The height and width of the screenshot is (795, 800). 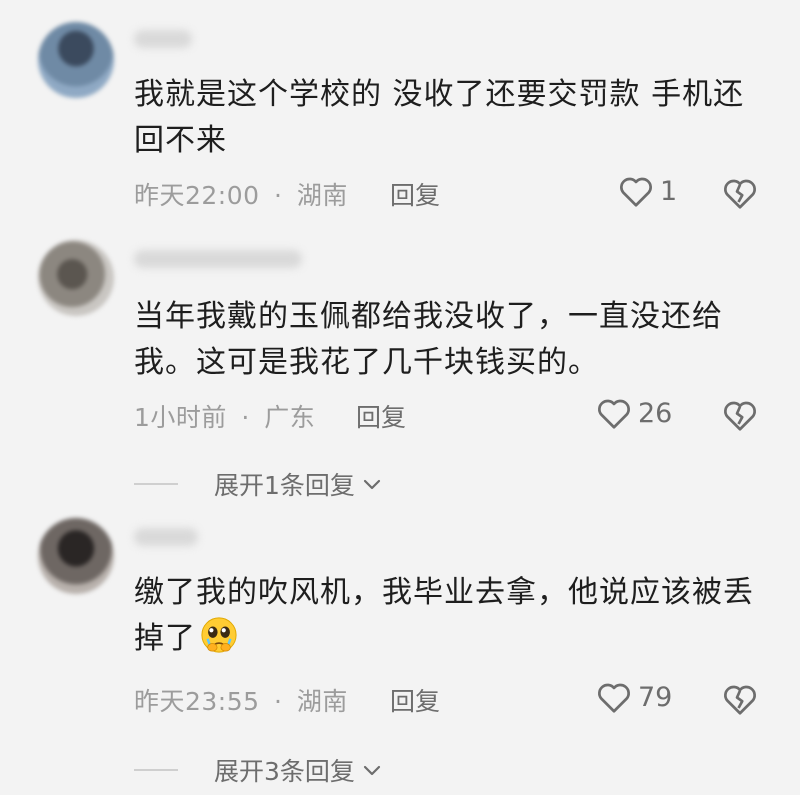 I want to click on like-button: 79, so click(x=634, y=697).